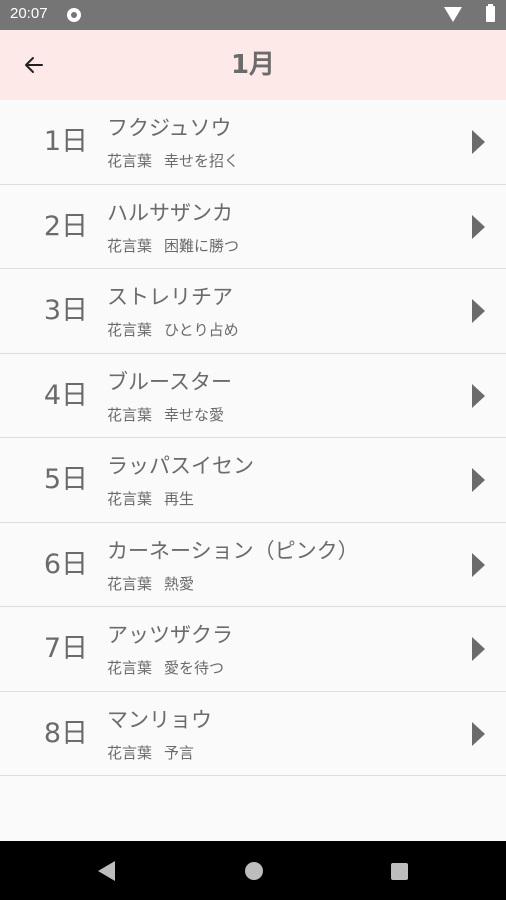 The width and height of the screenshot is (506, 900). Describe the element at coordinates (65, 733) in the screenshot. I see `day-label: 8日` at that location.